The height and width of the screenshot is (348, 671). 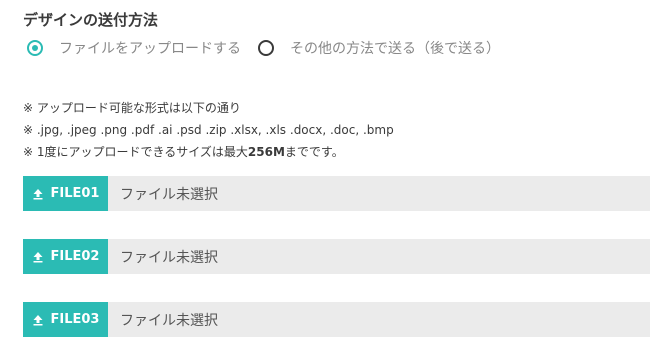 I want to click on file-upload-button-1: FILE01, so click(x=65, y=193).